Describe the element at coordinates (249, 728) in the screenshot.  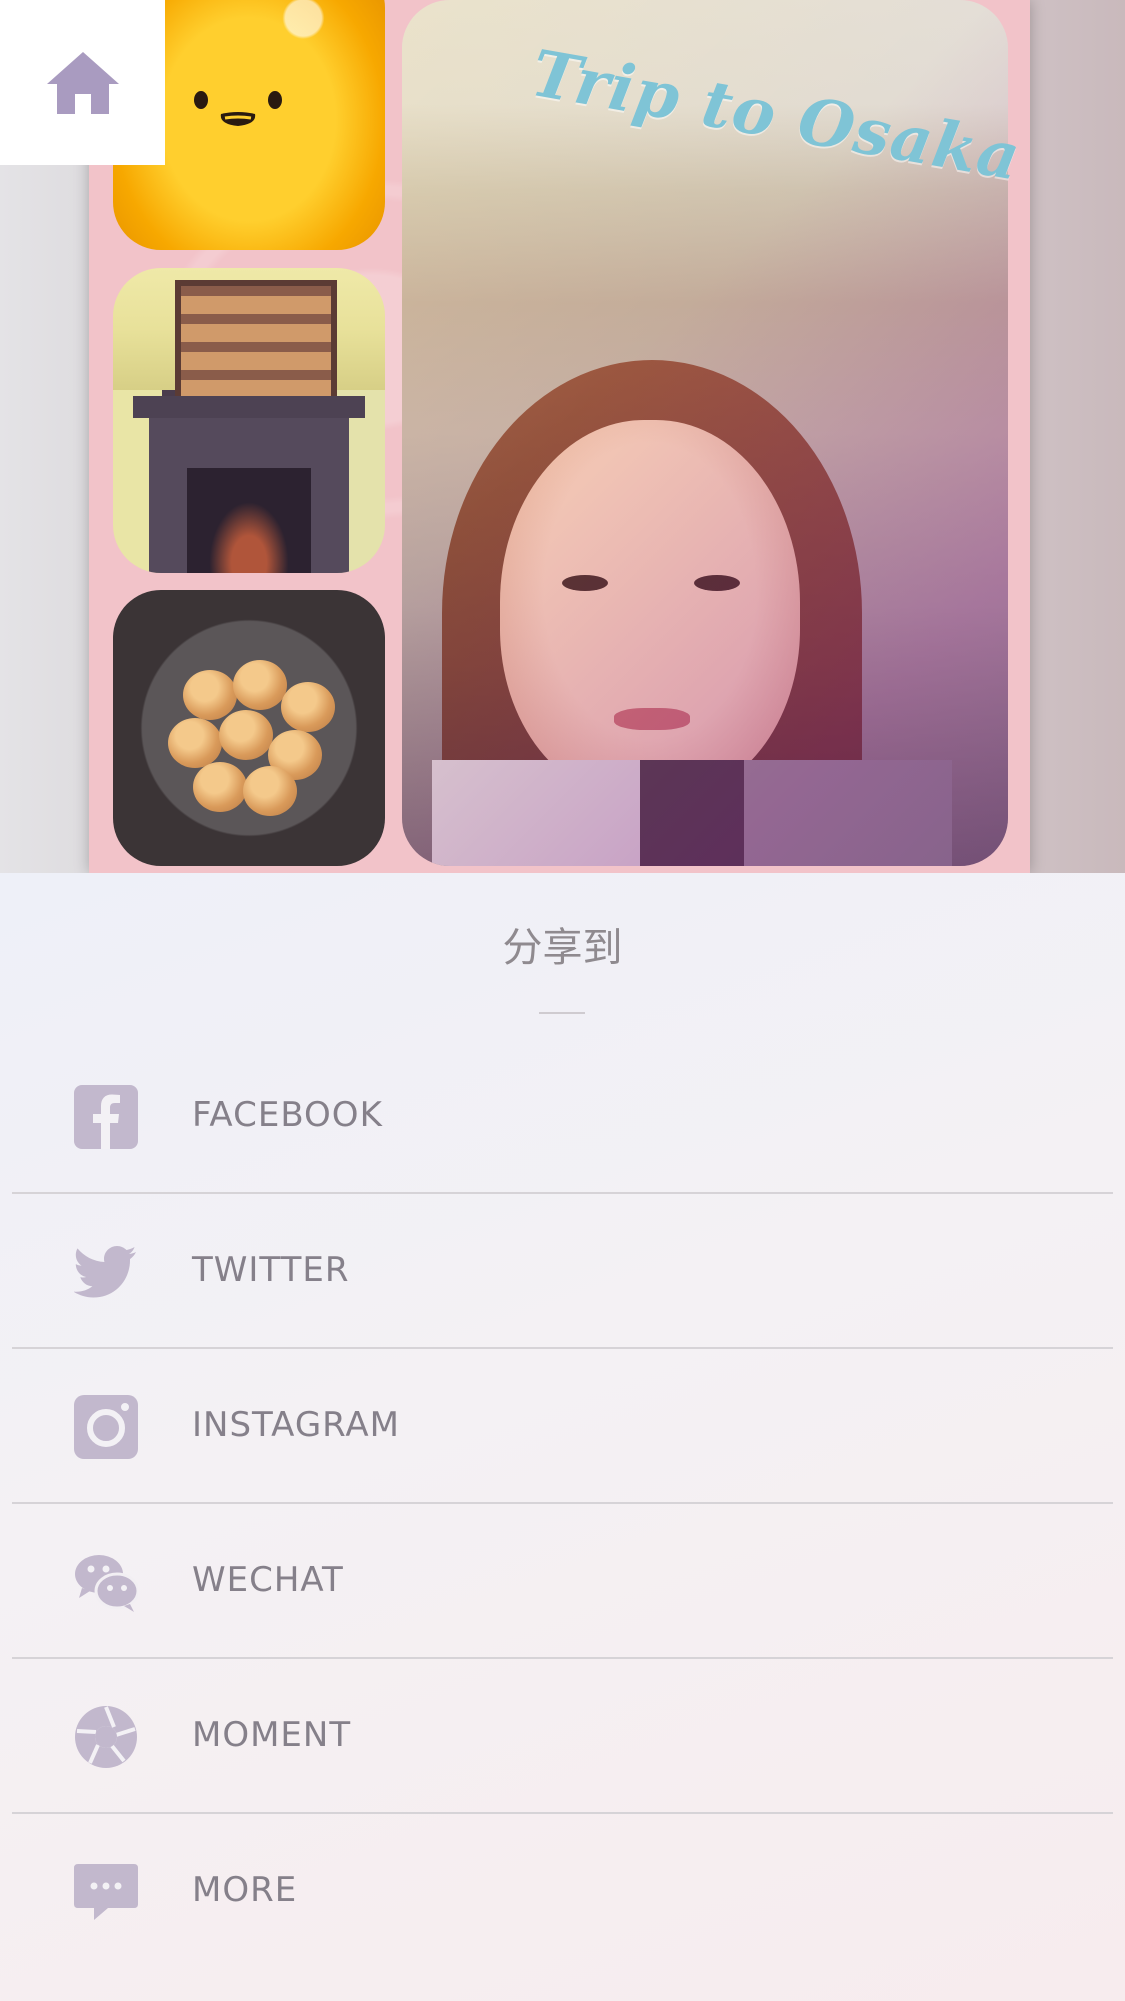
I see `takoyaki-photo` at that location.